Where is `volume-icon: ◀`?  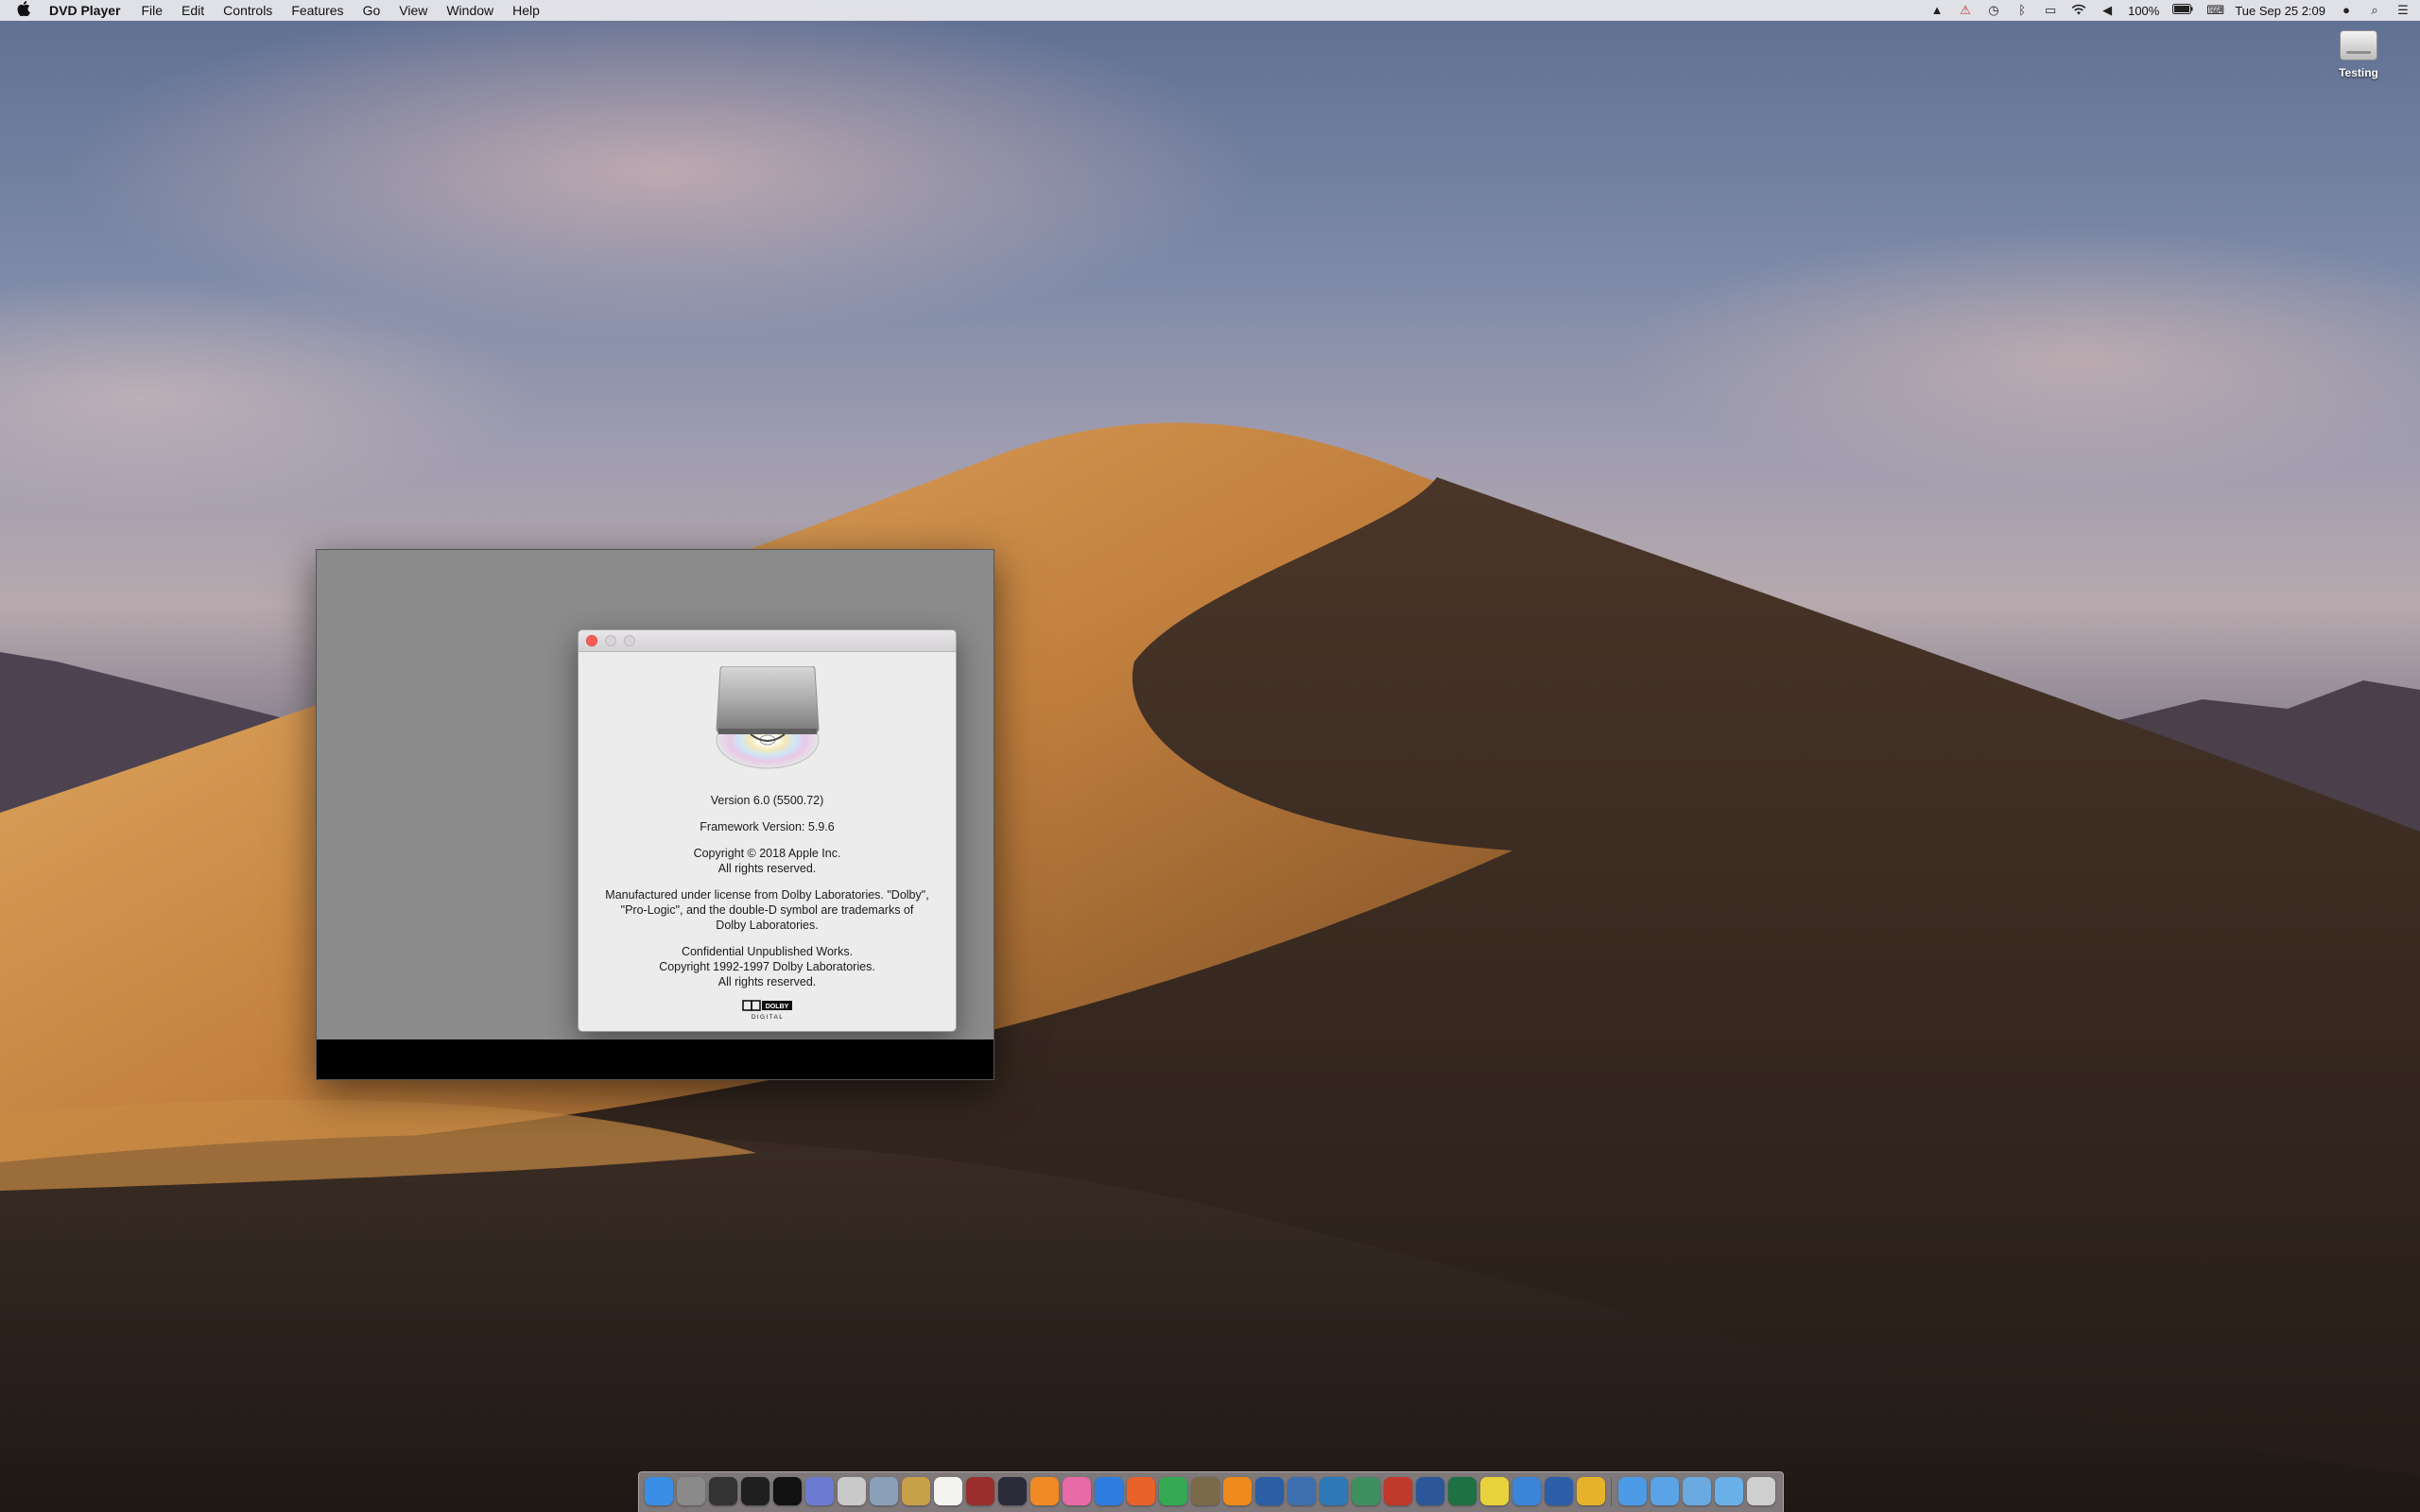 volume-icon: ◀ is located at coordinates (2107, 10).